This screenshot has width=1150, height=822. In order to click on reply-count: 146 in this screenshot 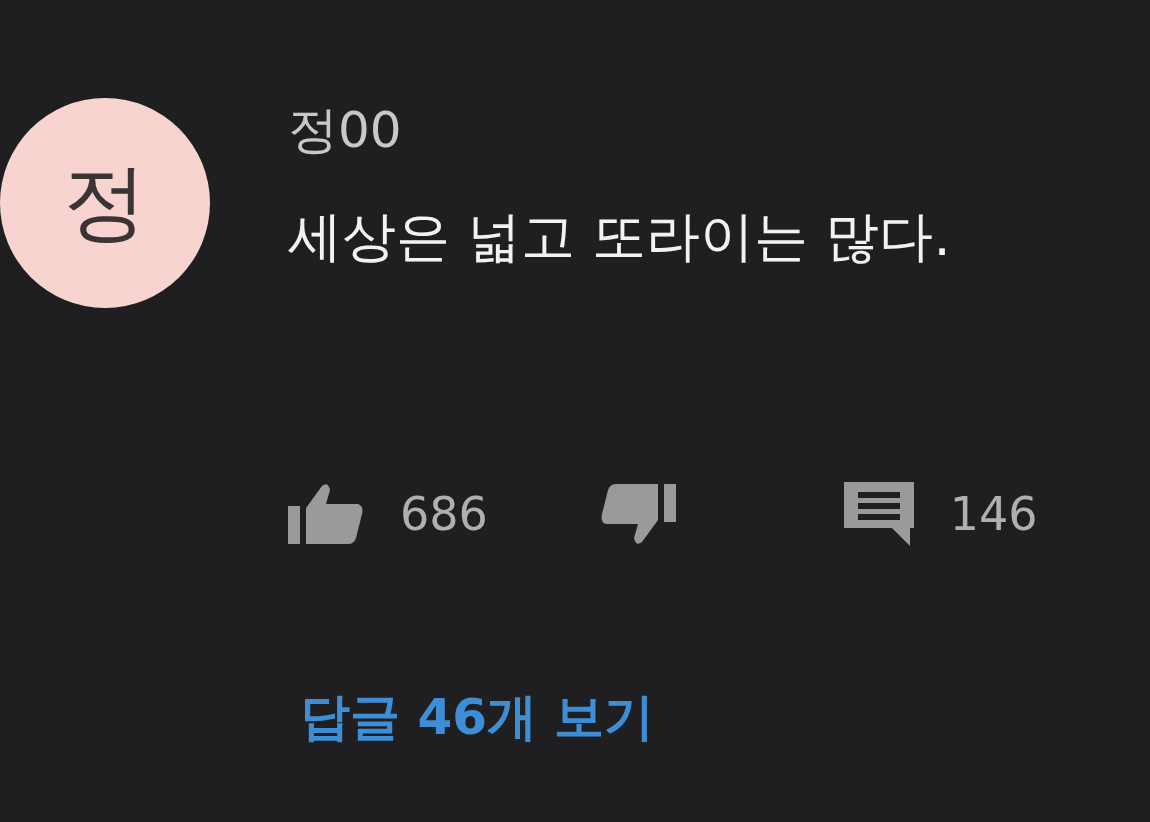, I will do `click(993, 514)`.